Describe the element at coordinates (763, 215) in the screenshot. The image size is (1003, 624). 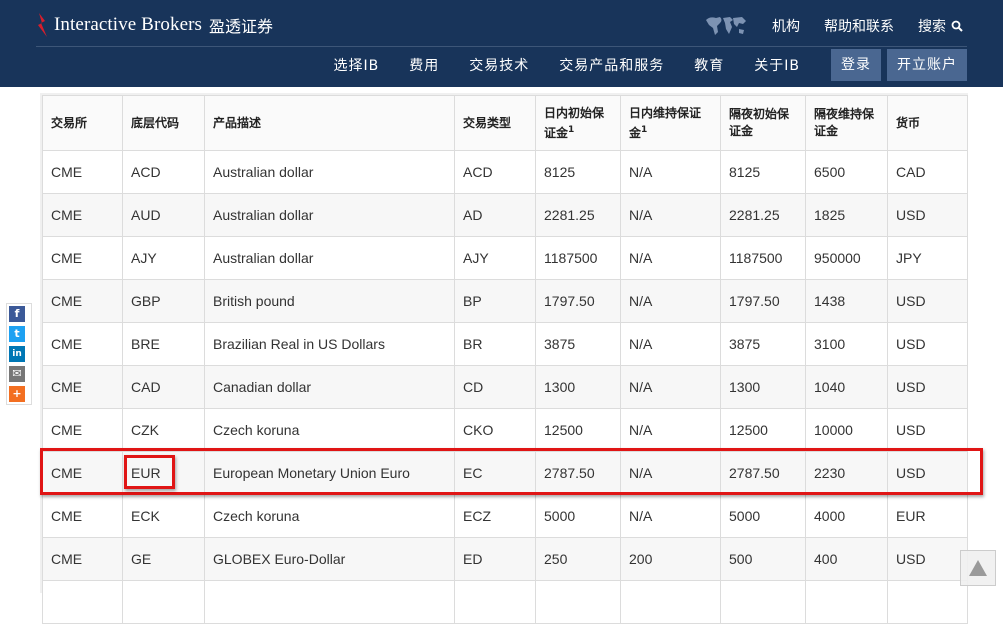
I see `cell-overnight-initial: 2281.25` at that location.